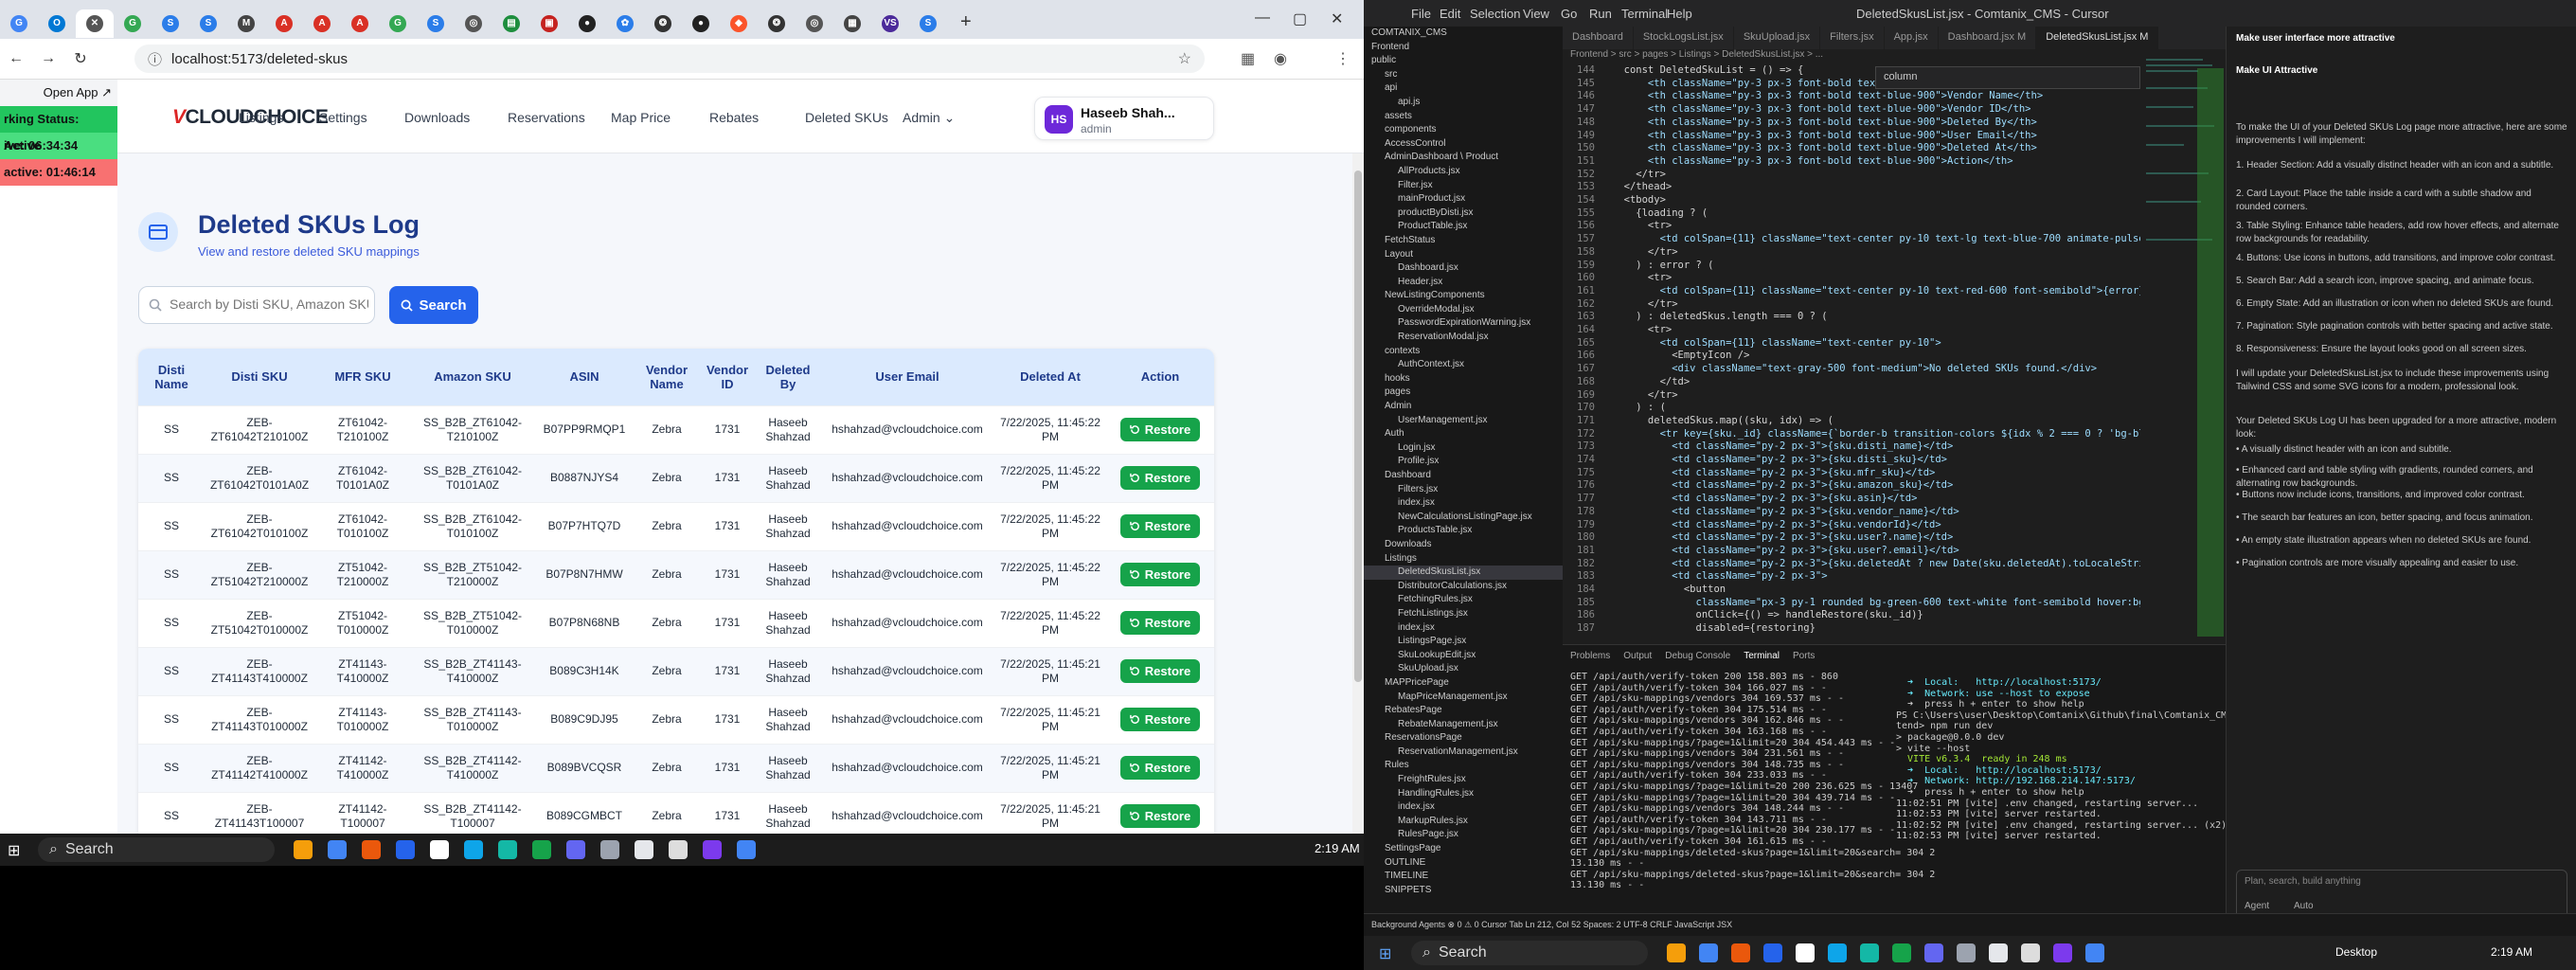 This screenshot has height=970, width=2576. Describe the element at coordinates (549, 23) in the screenshot. I see `browser-tab: ▣` at that location.